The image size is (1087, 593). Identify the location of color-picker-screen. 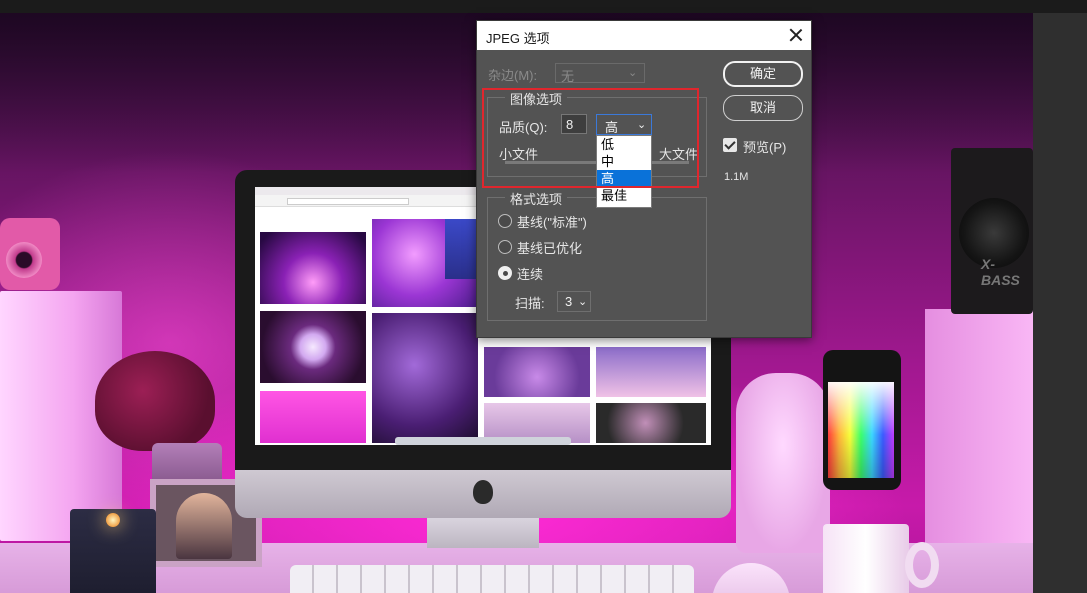
(861, 430).